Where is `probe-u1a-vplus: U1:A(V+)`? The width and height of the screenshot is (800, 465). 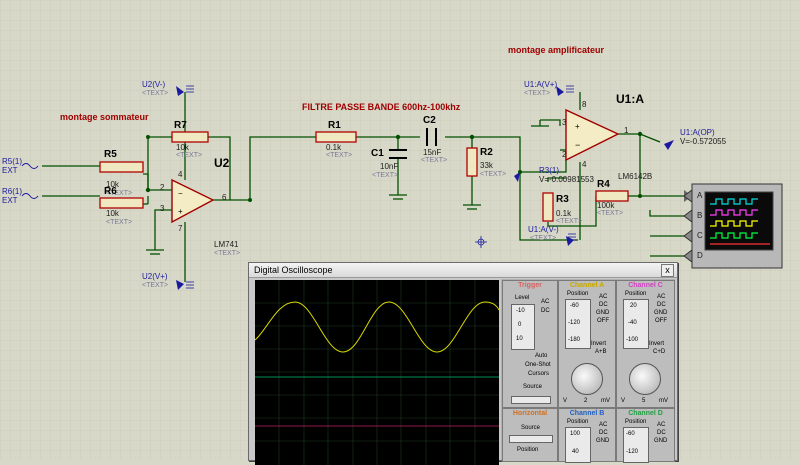
probe-u1a-vplus: U1:A(V+) is located at coordinates (540, 84).